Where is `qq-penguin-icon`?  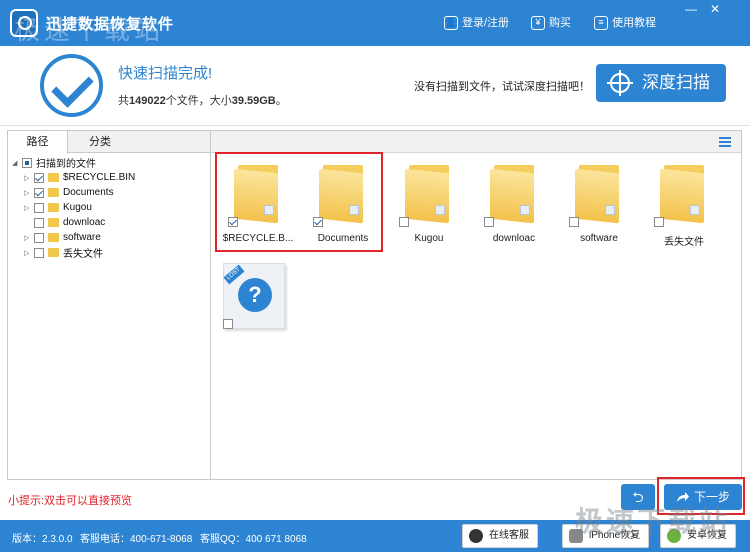 qq-penguin-icon is located at coordinates (476, 536).